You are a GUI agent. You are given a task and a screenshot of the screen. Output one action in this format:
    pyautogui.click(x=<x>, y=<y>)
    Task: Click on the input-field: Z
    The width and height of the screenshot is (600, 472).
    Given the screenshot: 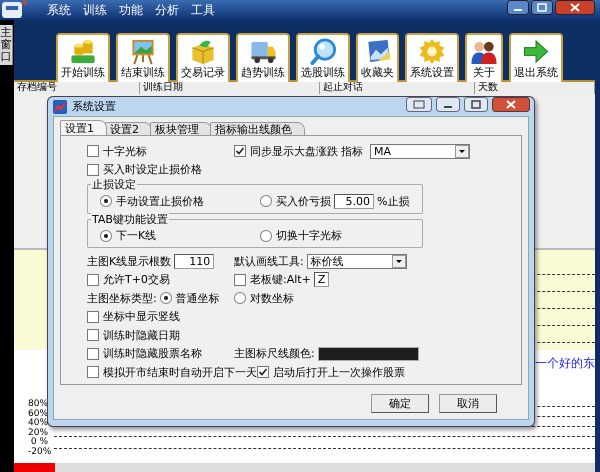 What is the action you would take?
    pyautogui.click(x=322, y=280)
    